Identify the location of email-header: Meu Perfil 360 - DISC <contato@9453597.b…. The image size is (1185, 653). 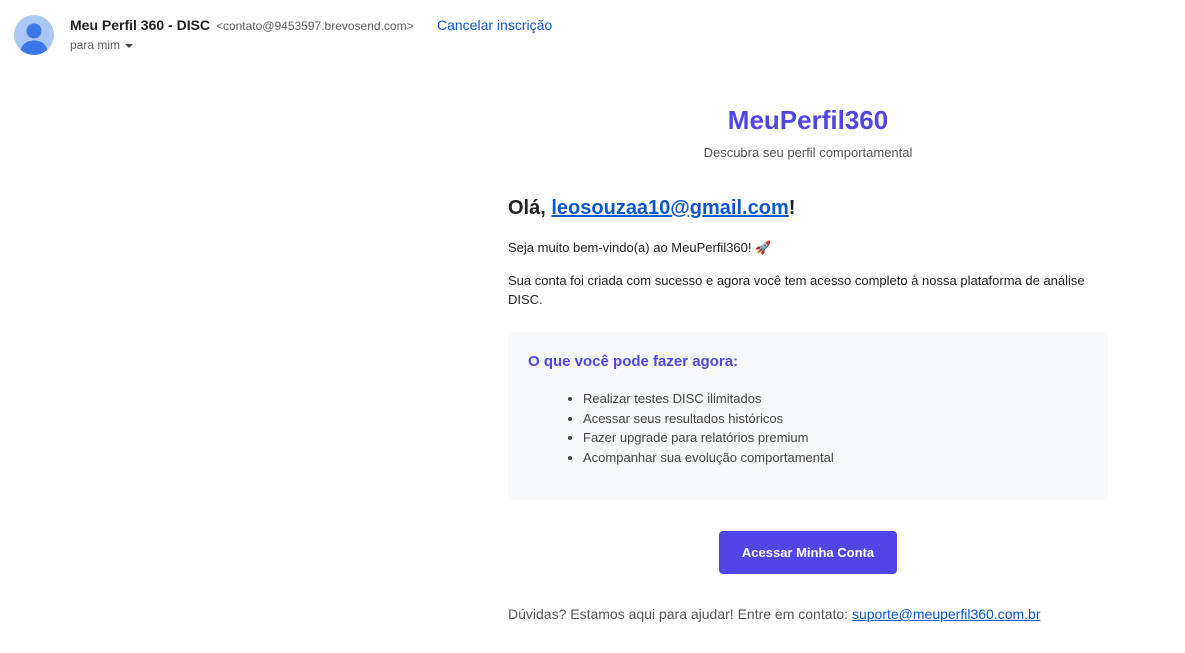
(592, 35).